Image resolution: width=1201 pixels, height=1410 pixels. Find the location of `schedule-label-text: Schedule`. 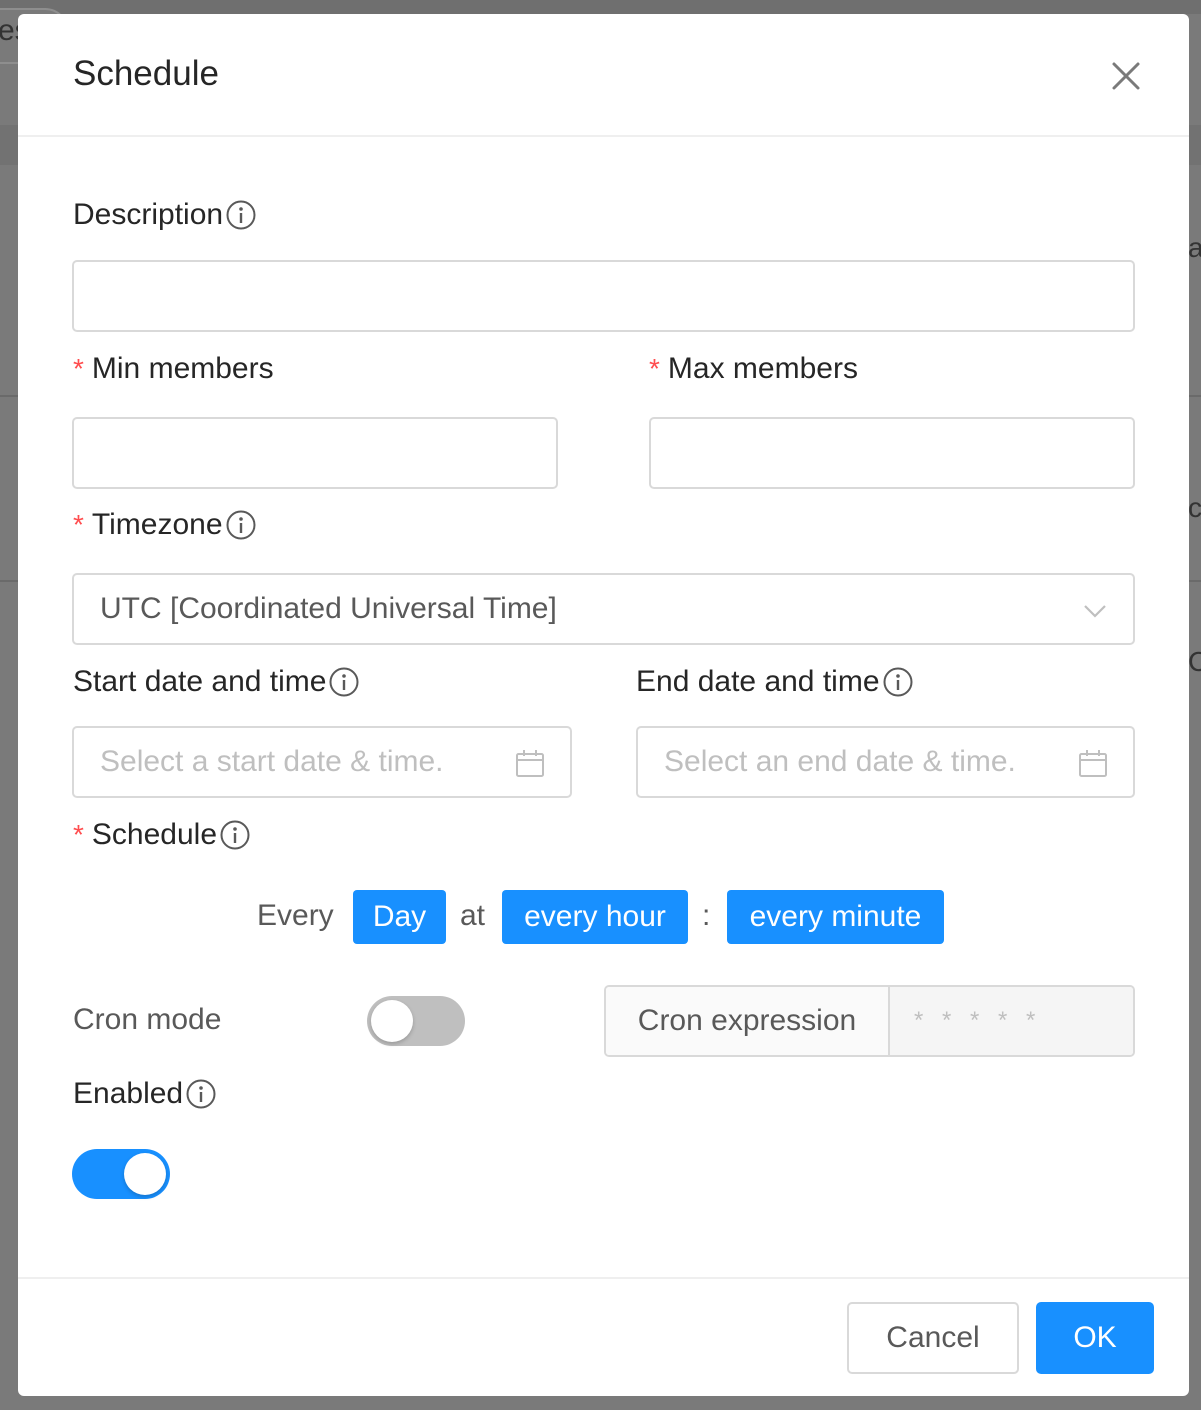

schedule-label-text: Schedule is located at coordinates (154, 834).